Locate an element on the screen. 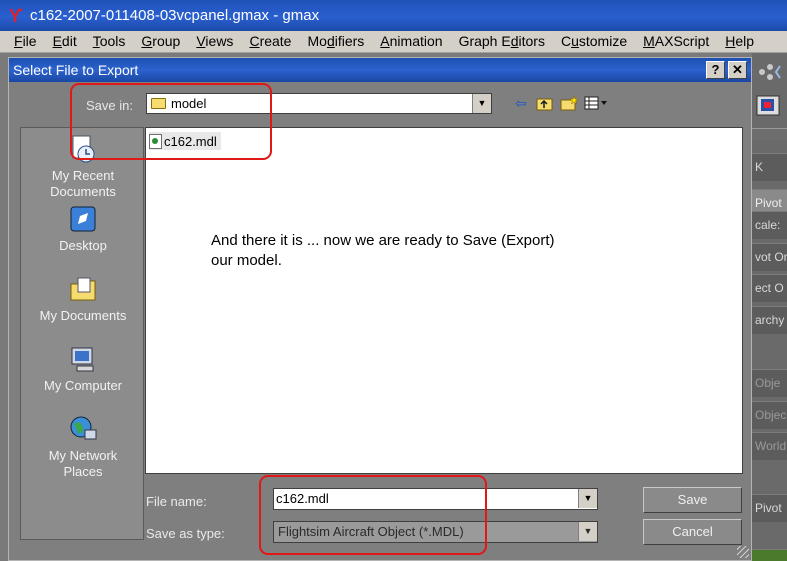  save-button: Save is located at coordinates (692, 500).